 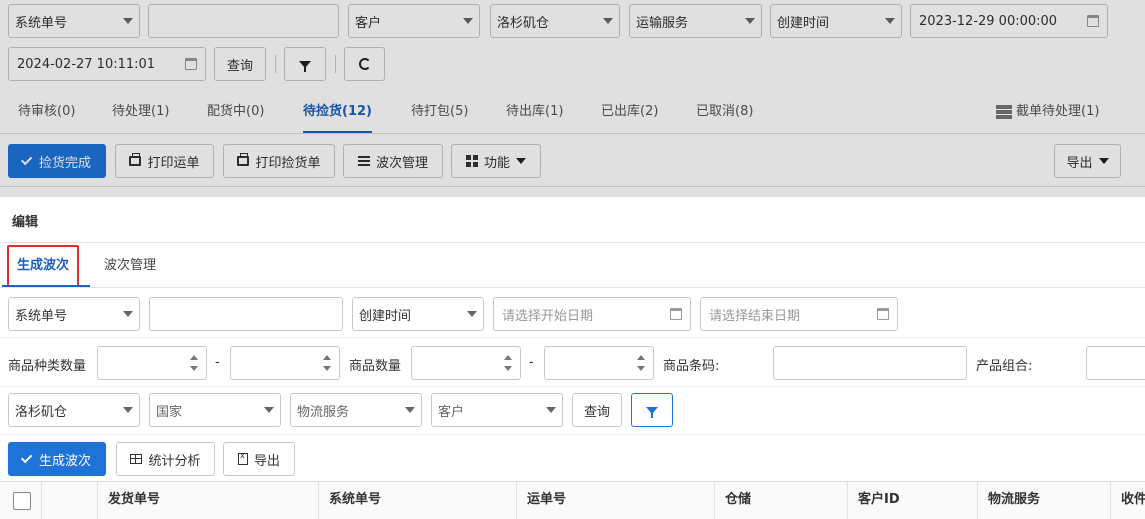 I want to click on wave-start-date-placeholder: 请选择开始日期, so click(x=548, y=316).